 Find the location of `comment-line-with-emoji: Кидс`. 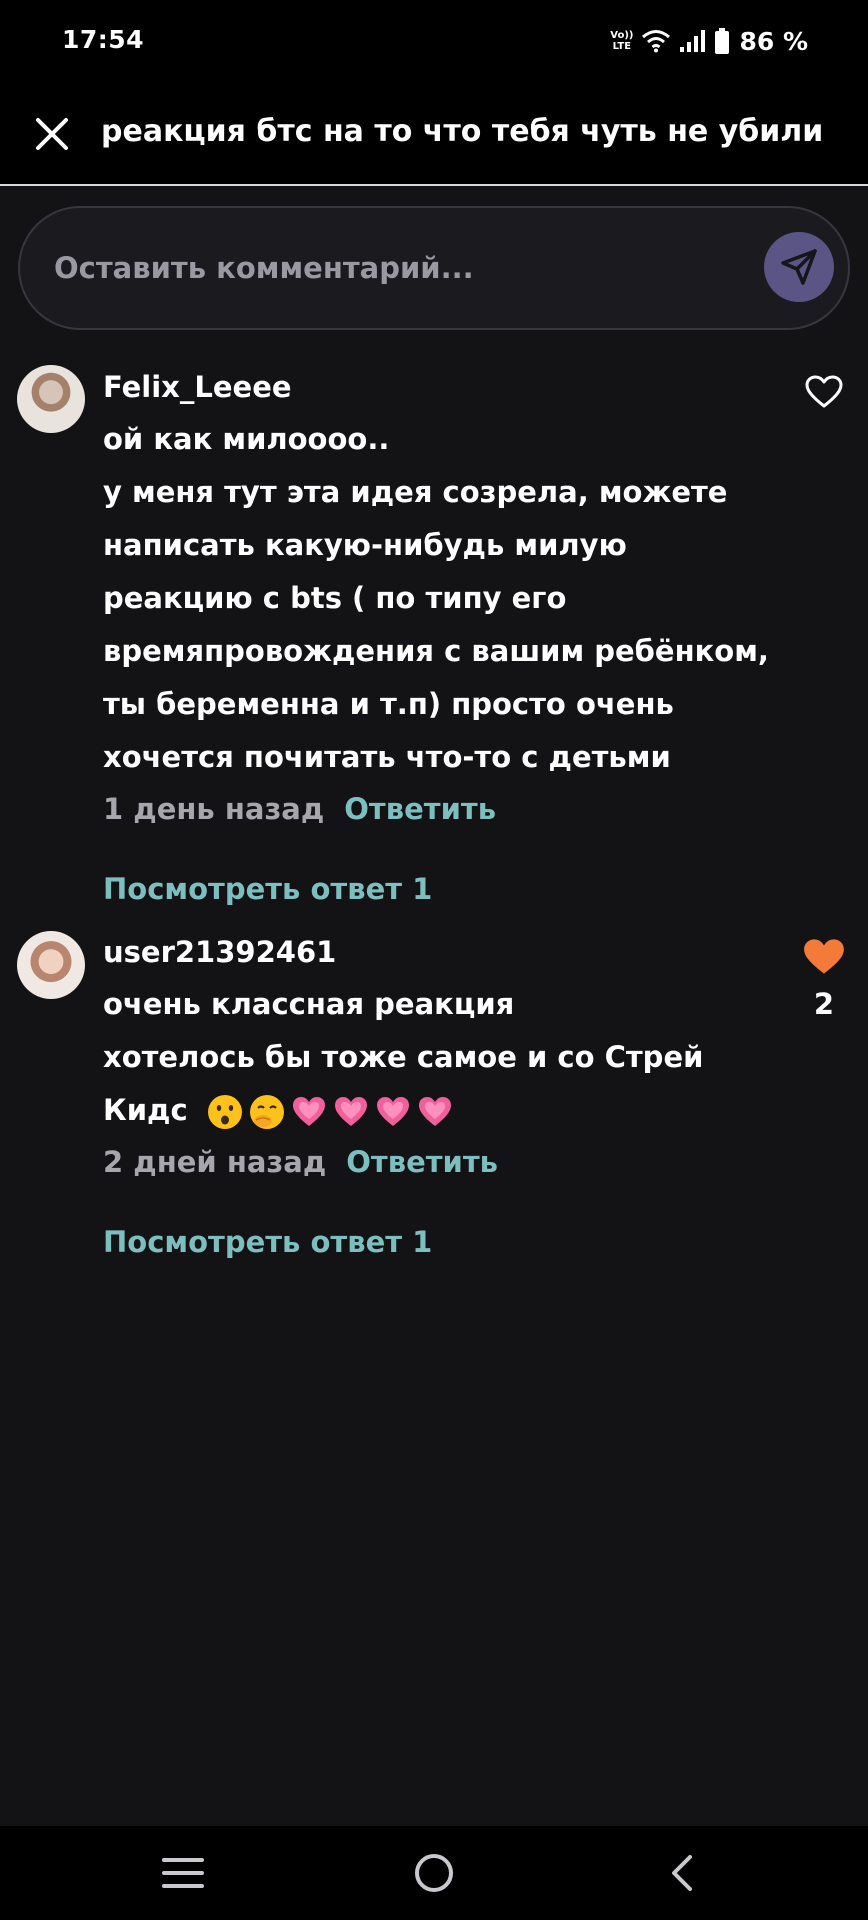

comment-line-with-emoji: Кидс is located at coordinates (443, 1110).